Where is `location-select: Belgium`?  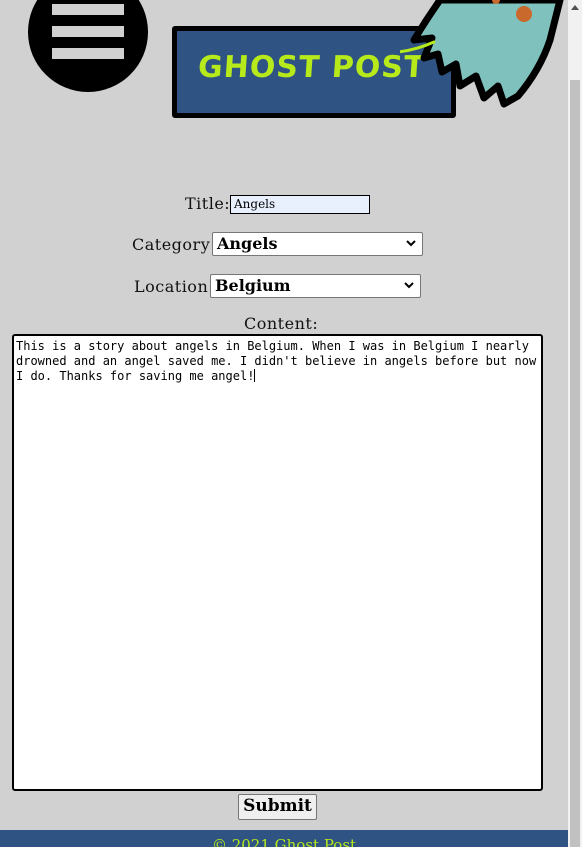 location-select: Belgium is located at coordinates (315, 286).